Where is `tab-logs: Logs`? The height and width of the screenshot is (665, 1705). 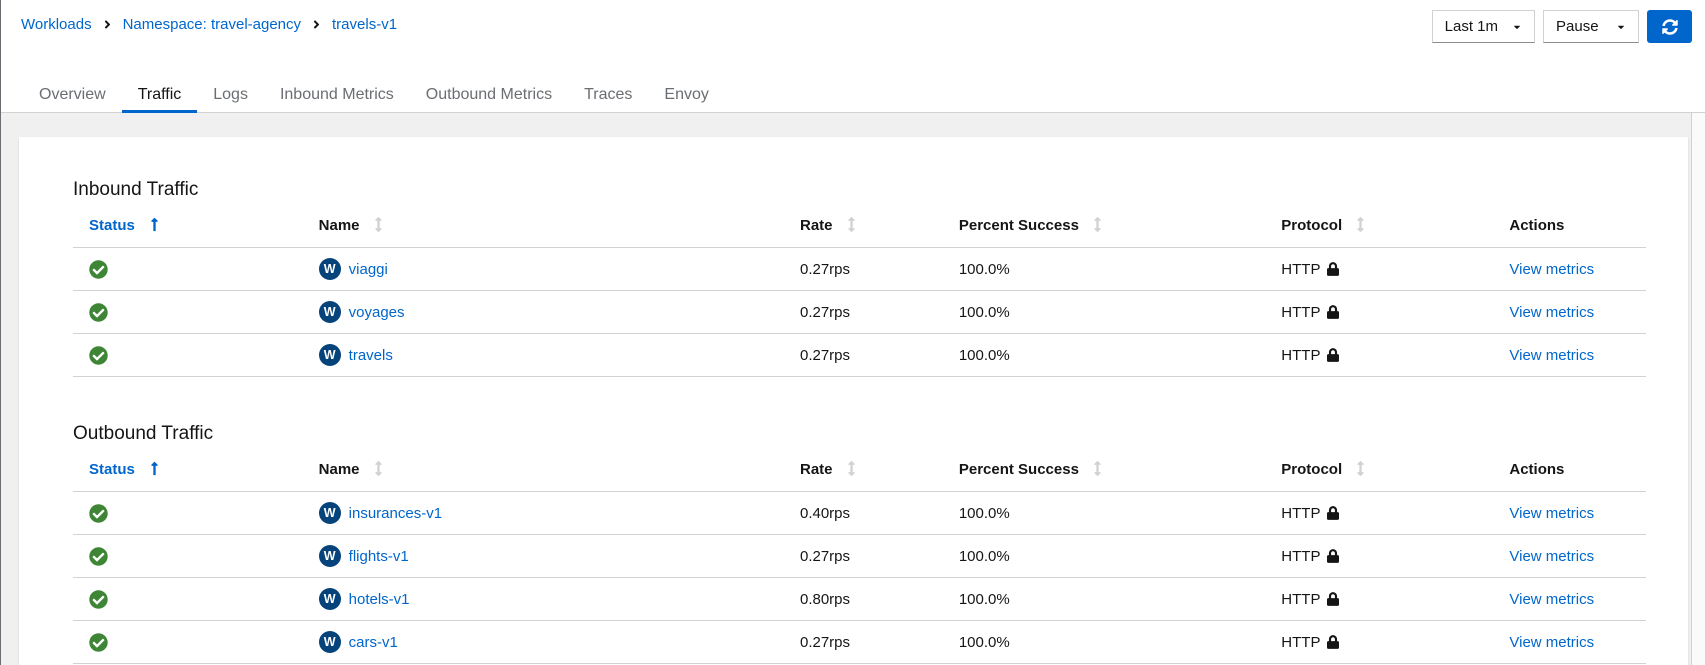
tab-logs: Logs is located at coordinates (230, 95).